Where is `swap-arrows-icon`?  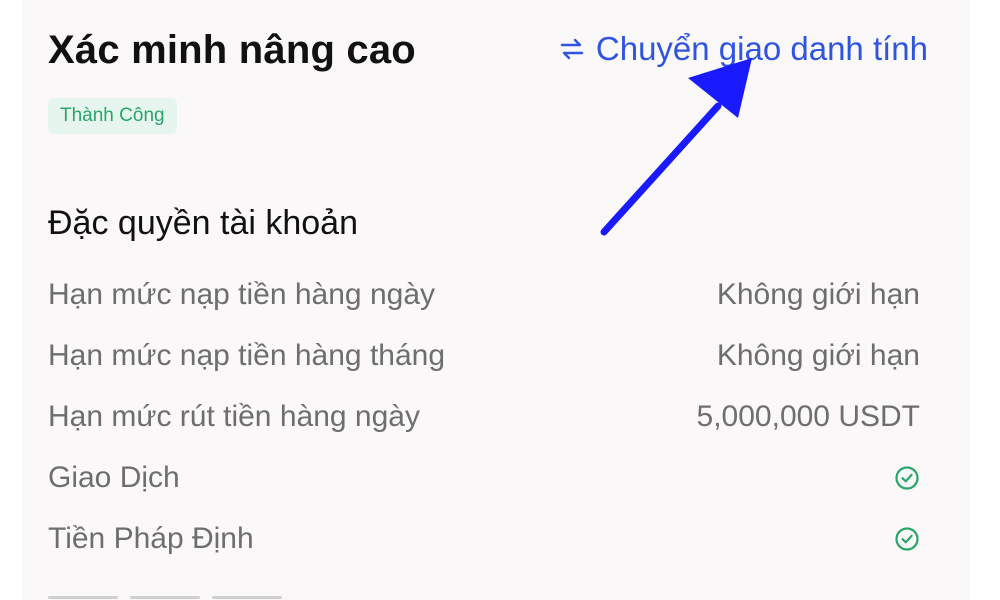
swap-arrows-icon is located at coordinates (572, 49).